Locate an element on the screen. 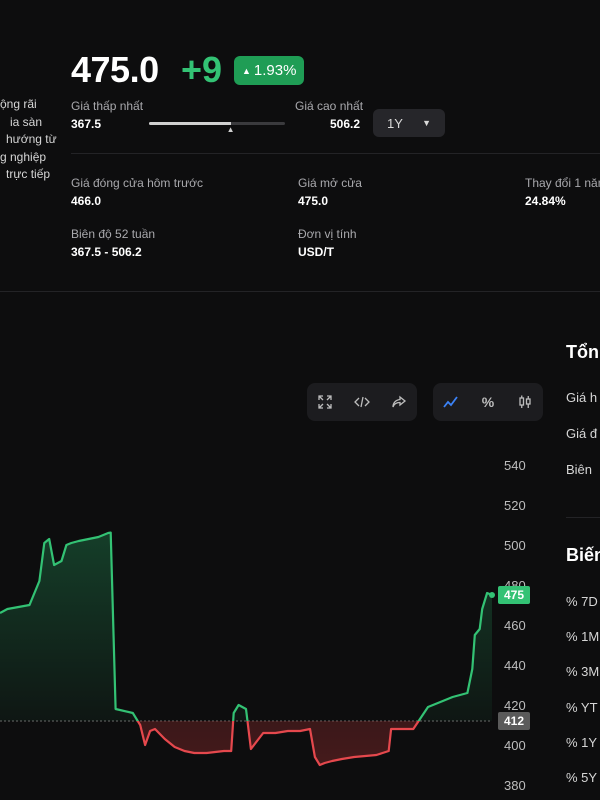  chart-type-toolbar: % is located at coordinates (488, 402).